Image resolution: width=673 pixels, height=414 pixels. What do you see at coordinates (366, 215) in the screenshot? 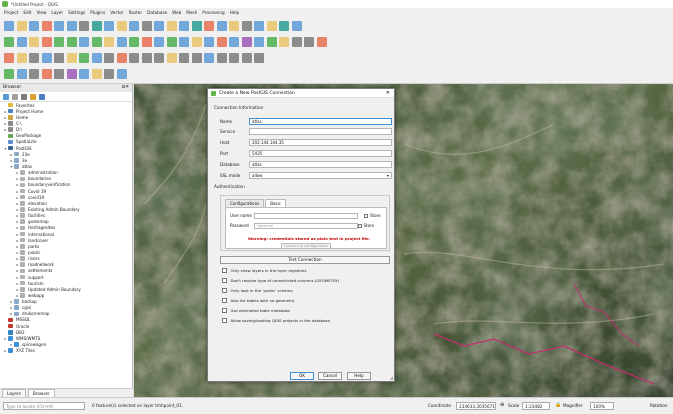
I see `store-username-checkbox` at bounding box center [366, 215].